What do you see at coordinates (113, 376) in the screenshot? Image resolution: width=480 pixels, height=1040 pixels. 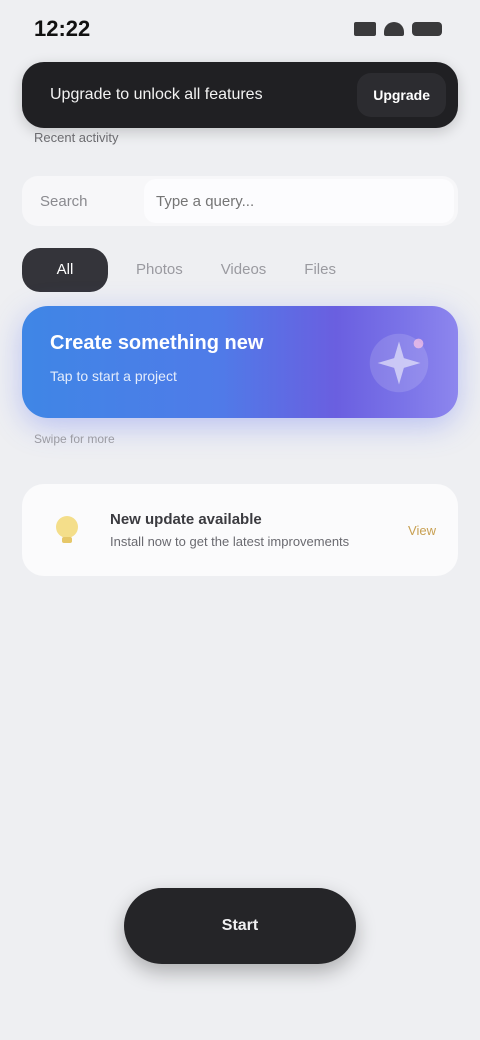 I see `hero-subtitle: Tap to start a project` at bounding box center [113, 376].